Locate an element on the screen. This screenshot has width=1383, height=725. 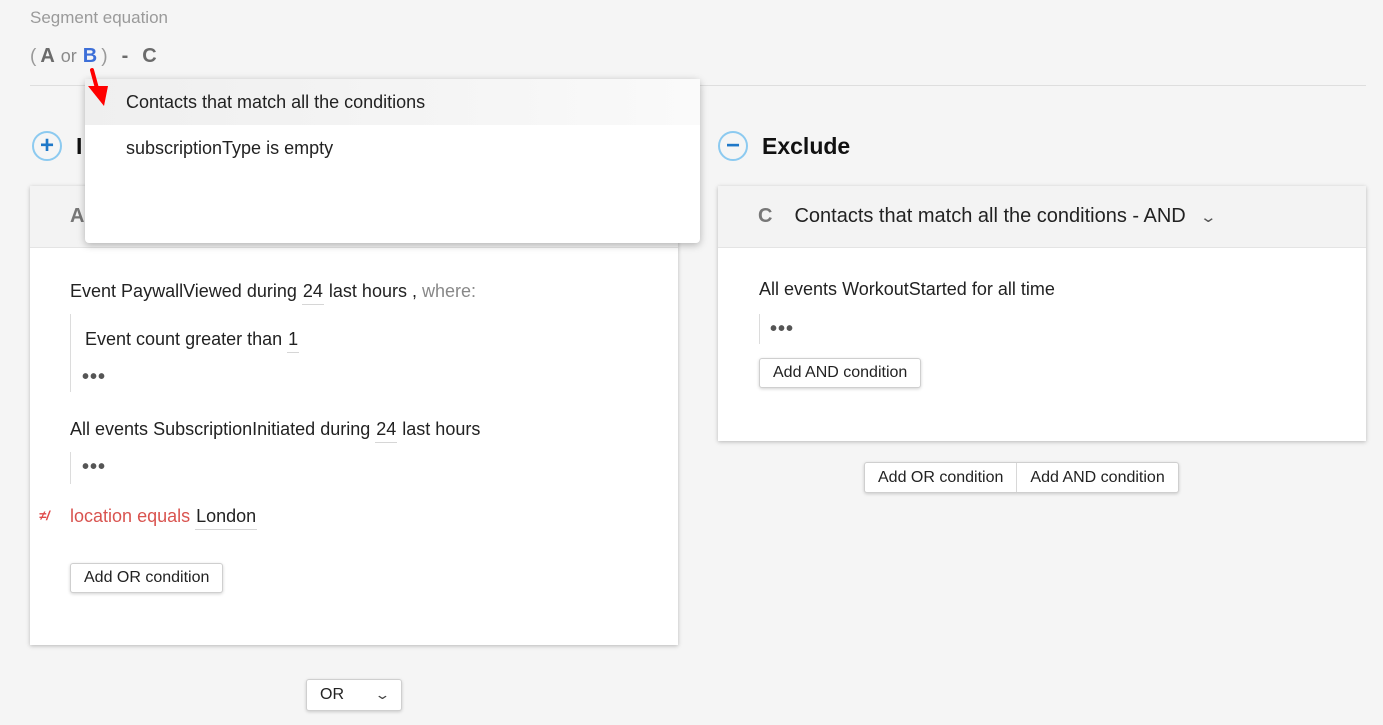
equation-token-a: A is located at coordinates (47, 56).